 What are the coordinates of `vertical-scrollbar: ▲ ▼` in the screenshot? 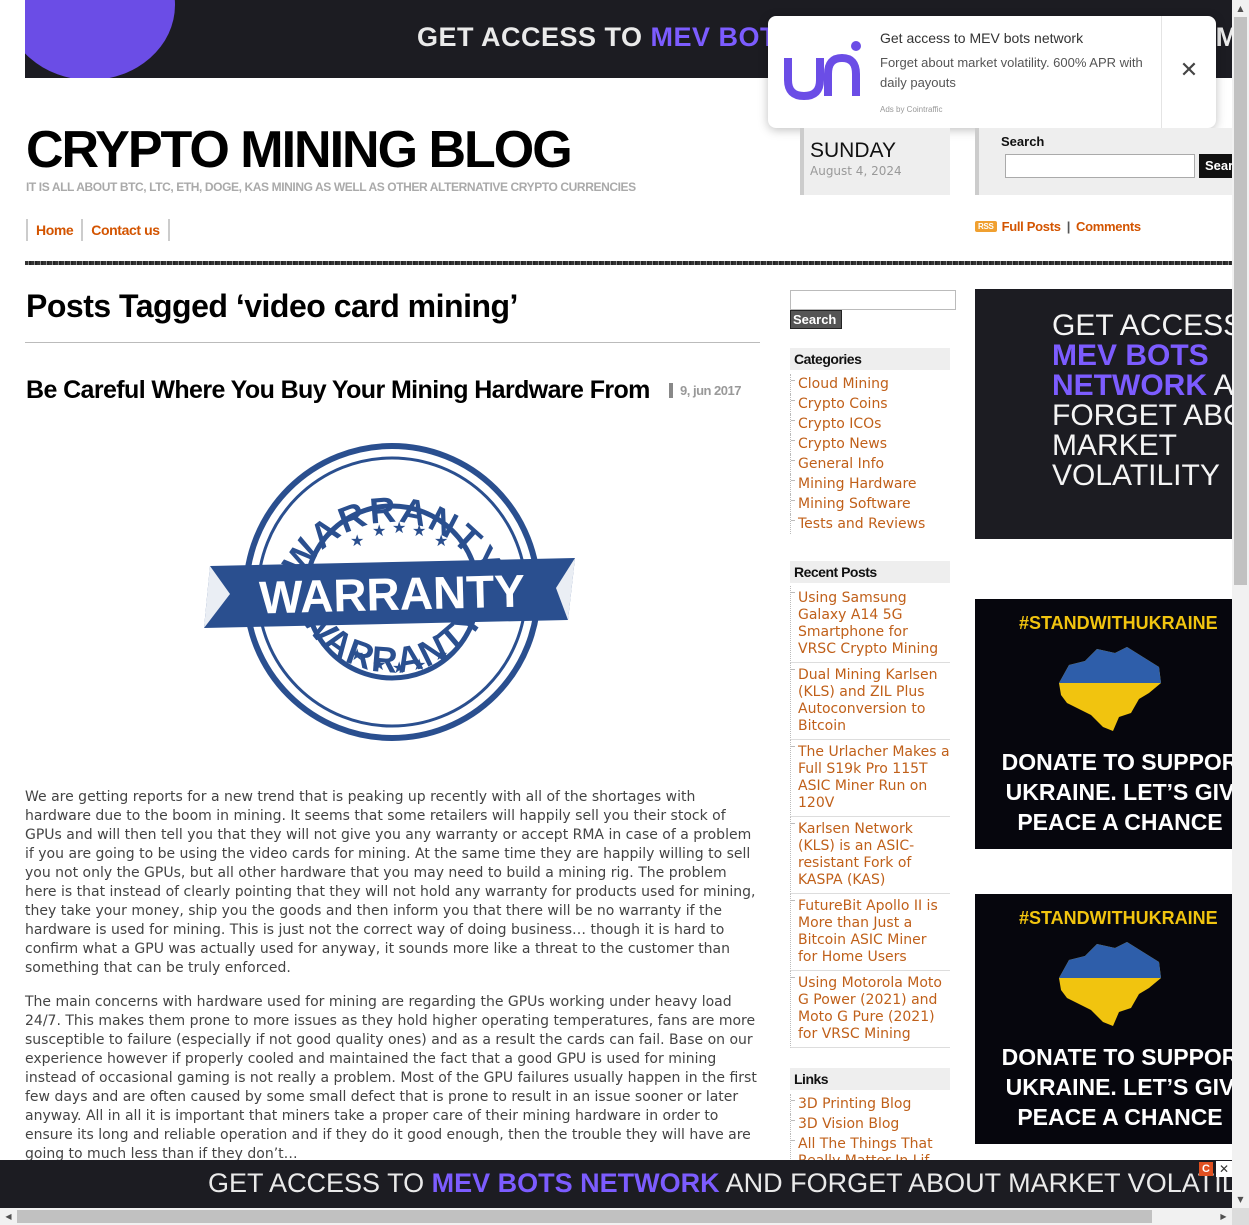 It's located at (1240, 604).